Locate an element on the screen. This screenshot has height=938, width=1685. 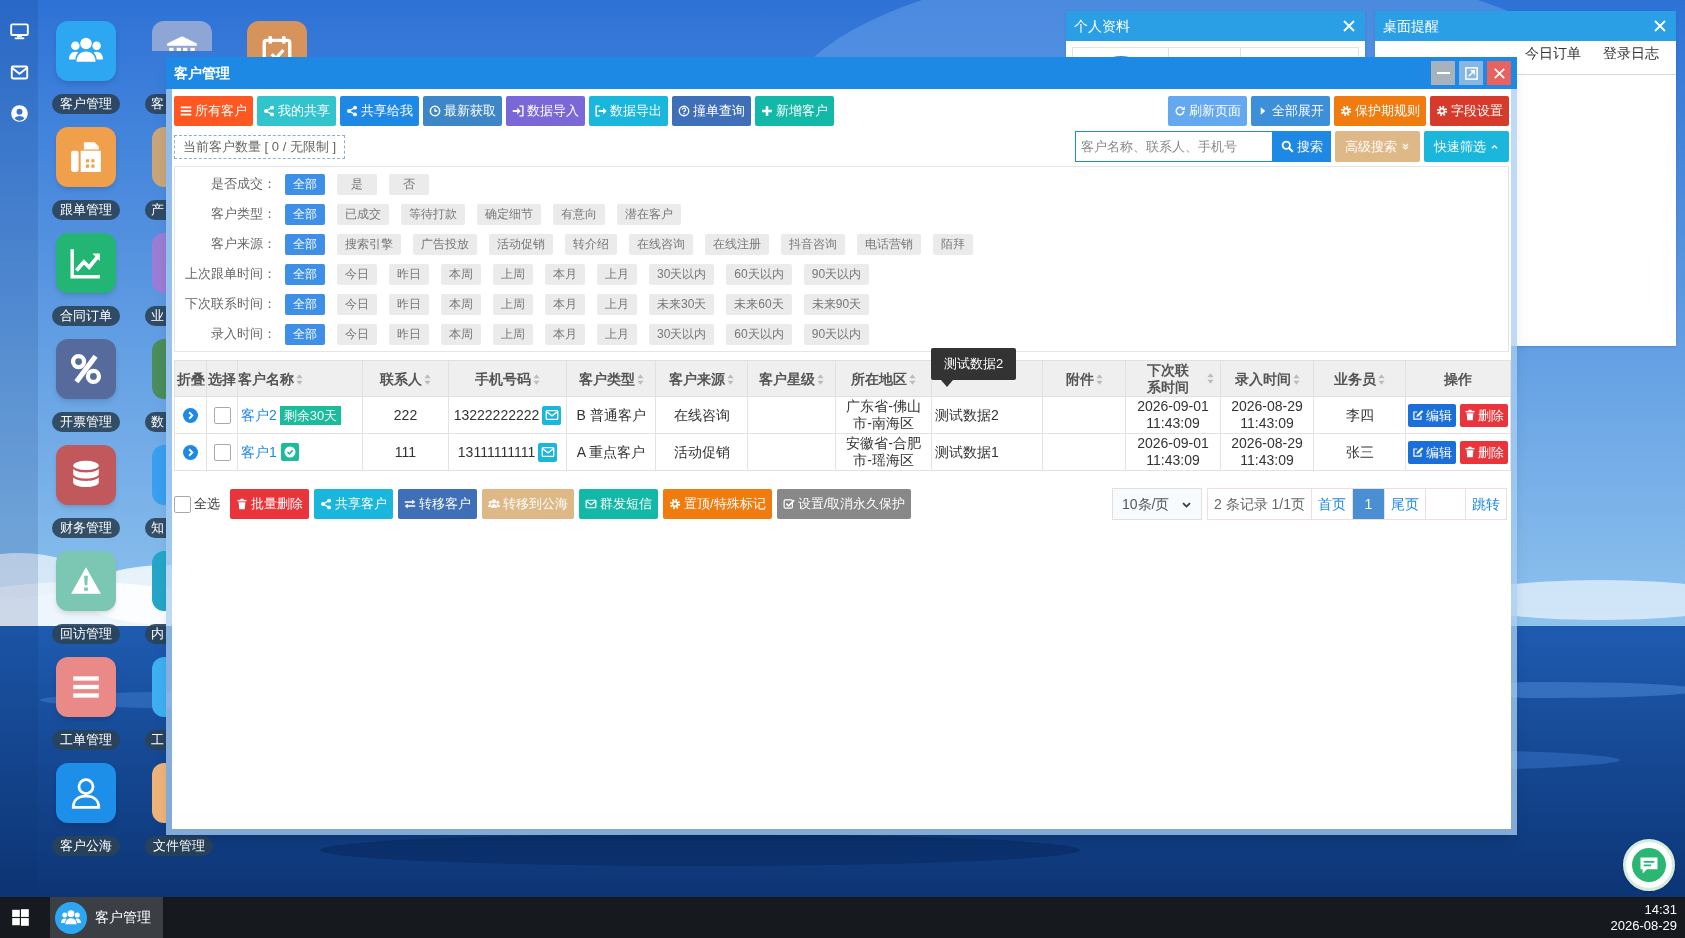
filter-chip: 有意向 is located at coordinates (579, 214).